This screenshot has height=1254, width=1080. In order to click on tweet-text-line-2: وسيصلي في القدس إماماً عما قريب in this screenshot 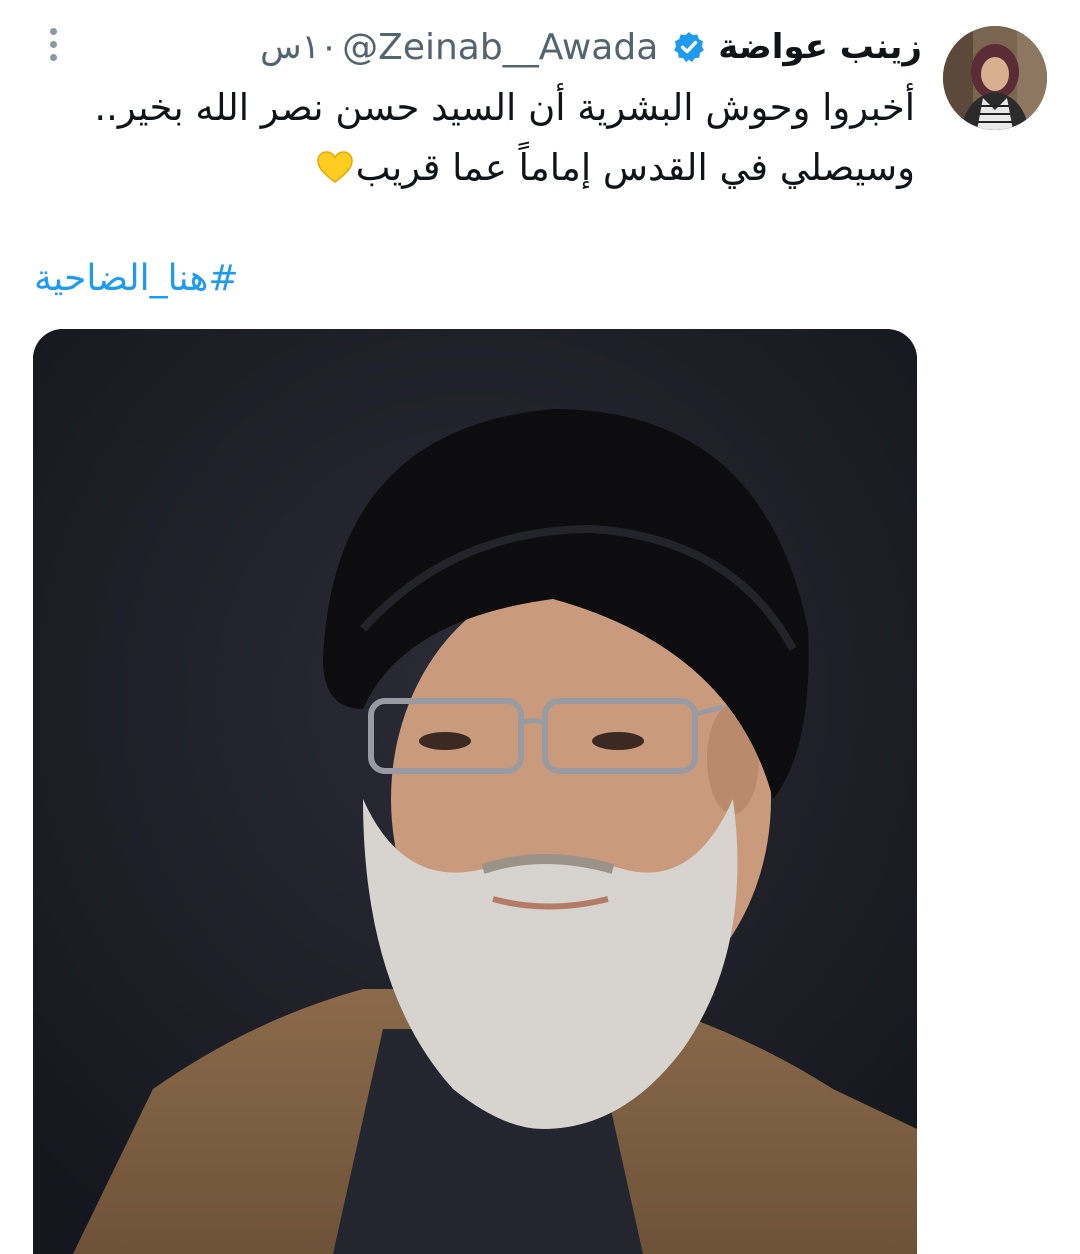, I will do `click(485, 168)`.